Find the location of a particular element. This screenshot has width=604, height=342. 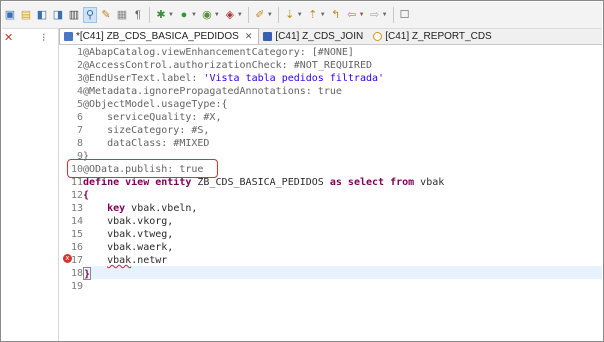

code-text: vbak.vkorg, is located at coordinates (128, 221).